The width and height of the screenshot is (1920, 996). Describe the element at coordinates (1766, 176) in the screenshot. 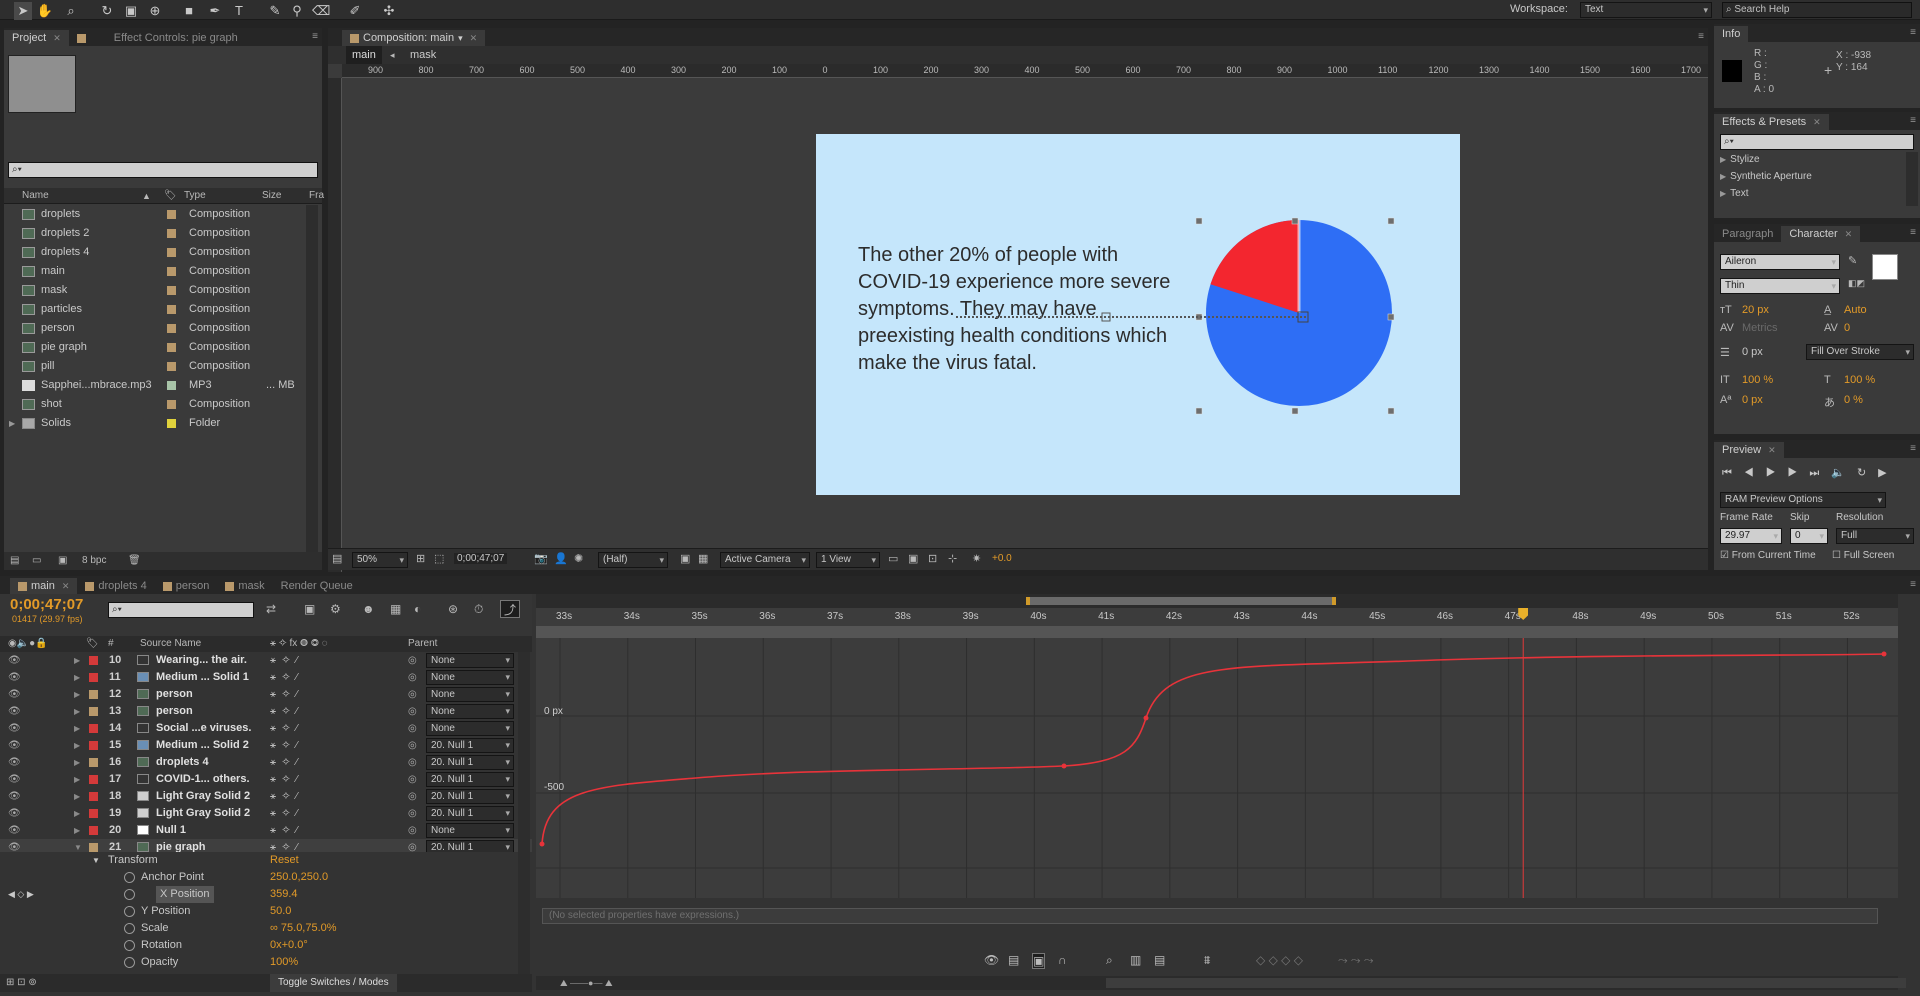

I see `effects-item-synthetic-aperture: ▶ Synthetic Aperture` at that location.